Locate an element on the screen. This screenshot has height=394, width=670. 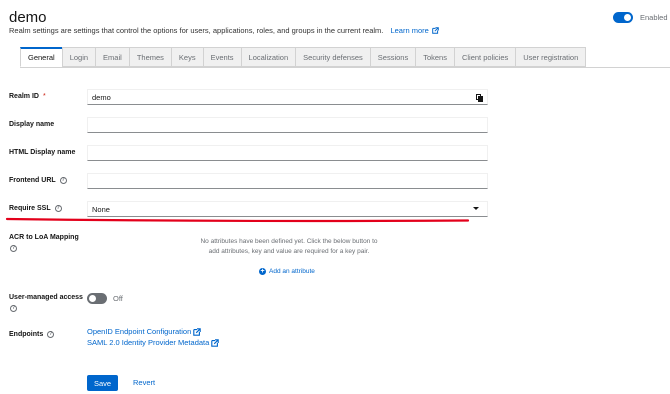
tab-themes: Themes is located at coordinates (149, 57).